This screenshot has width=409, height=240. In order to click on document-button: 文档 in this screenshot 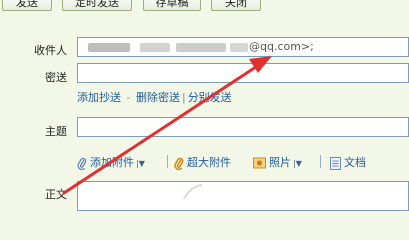, I will do `click(348, 162)`.